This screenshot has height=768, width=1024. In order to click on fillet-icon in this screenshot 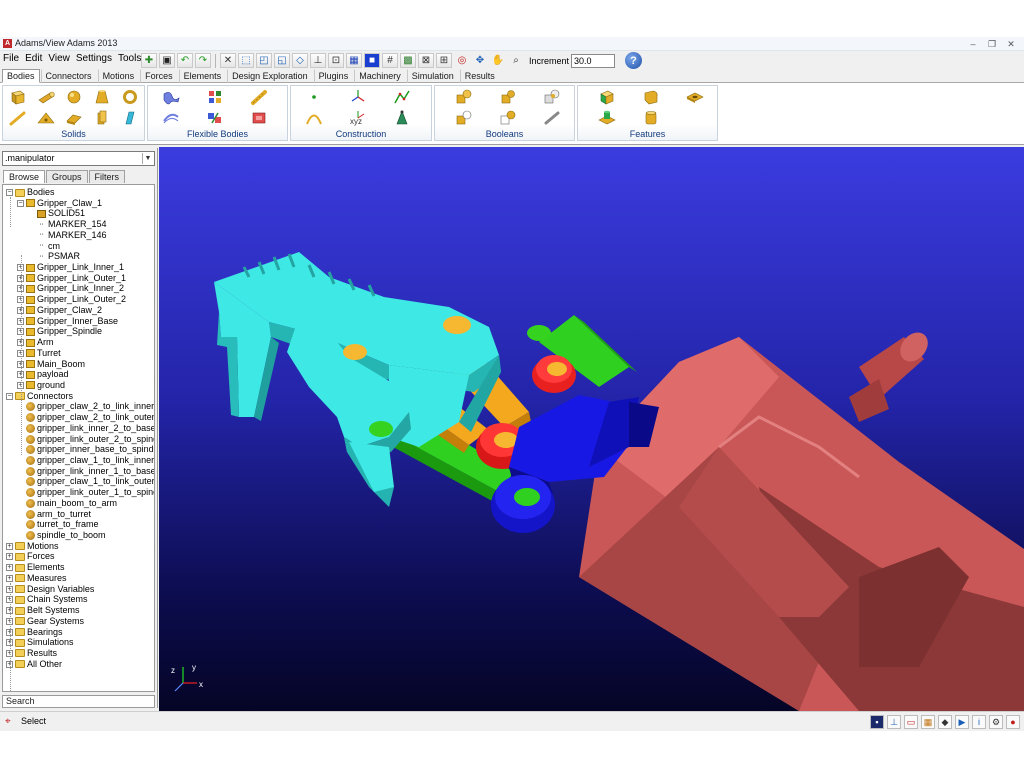, I will do `click(651, 97)`.